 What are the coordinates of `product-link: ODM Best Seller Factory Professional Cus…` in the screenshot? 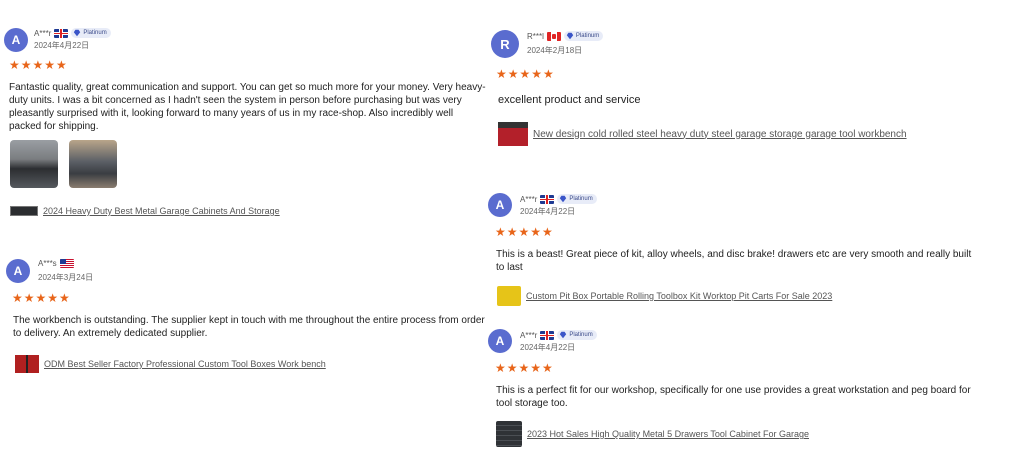 It's located at (170, 364).